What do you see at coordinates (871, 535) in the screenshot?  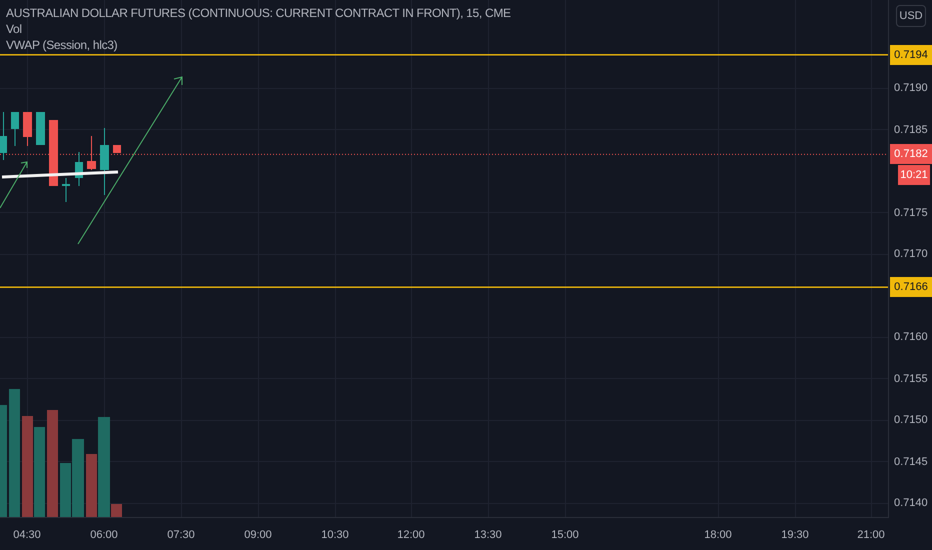 I see `time-label: 21:00` at bounding box center [871, 535].